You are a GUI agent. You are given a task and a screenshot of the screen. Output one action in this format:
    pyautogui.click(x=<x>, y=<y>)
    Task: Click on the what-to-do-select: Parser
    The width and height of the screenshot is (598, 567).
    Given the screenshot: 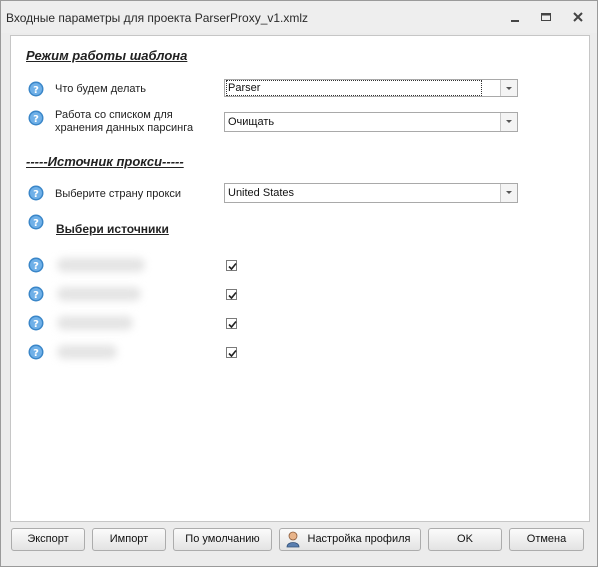 What is the action you would take?
    pyautogui.click(x=371, y=88)
    